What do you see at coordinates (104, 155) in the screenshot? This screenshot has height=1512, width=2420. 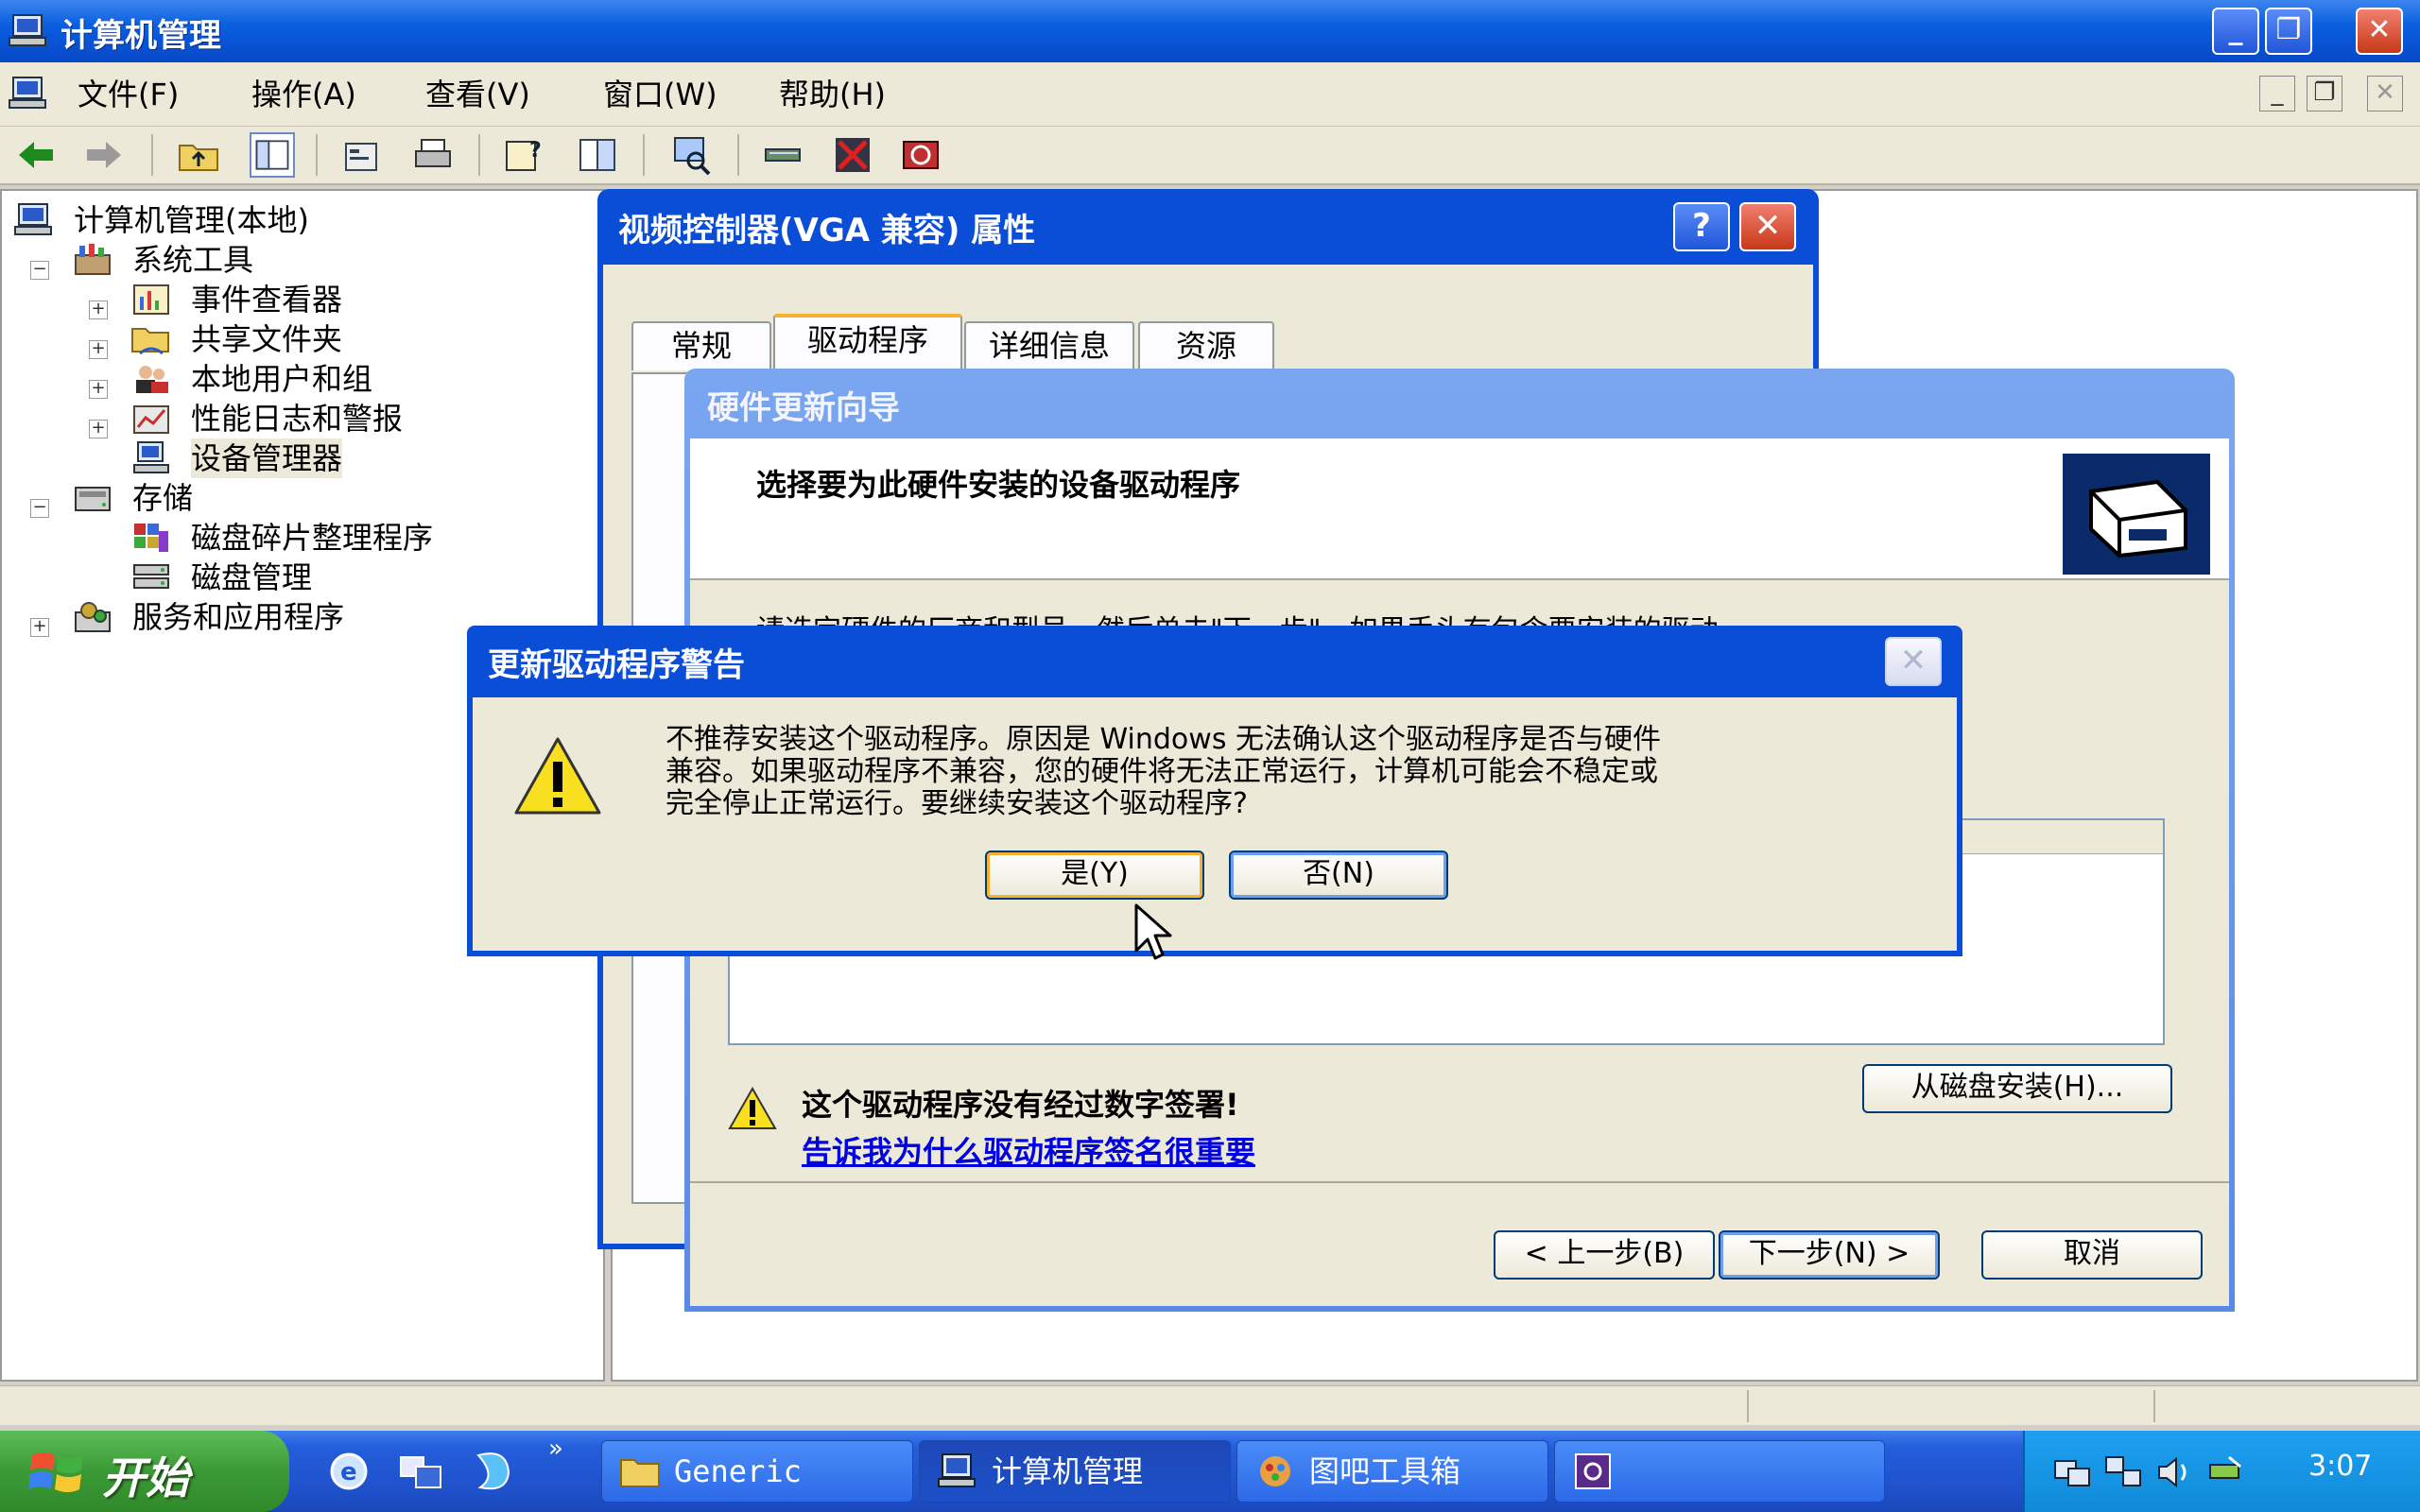 I see `forward-arrow-icon` at bounding box center [104, 155].